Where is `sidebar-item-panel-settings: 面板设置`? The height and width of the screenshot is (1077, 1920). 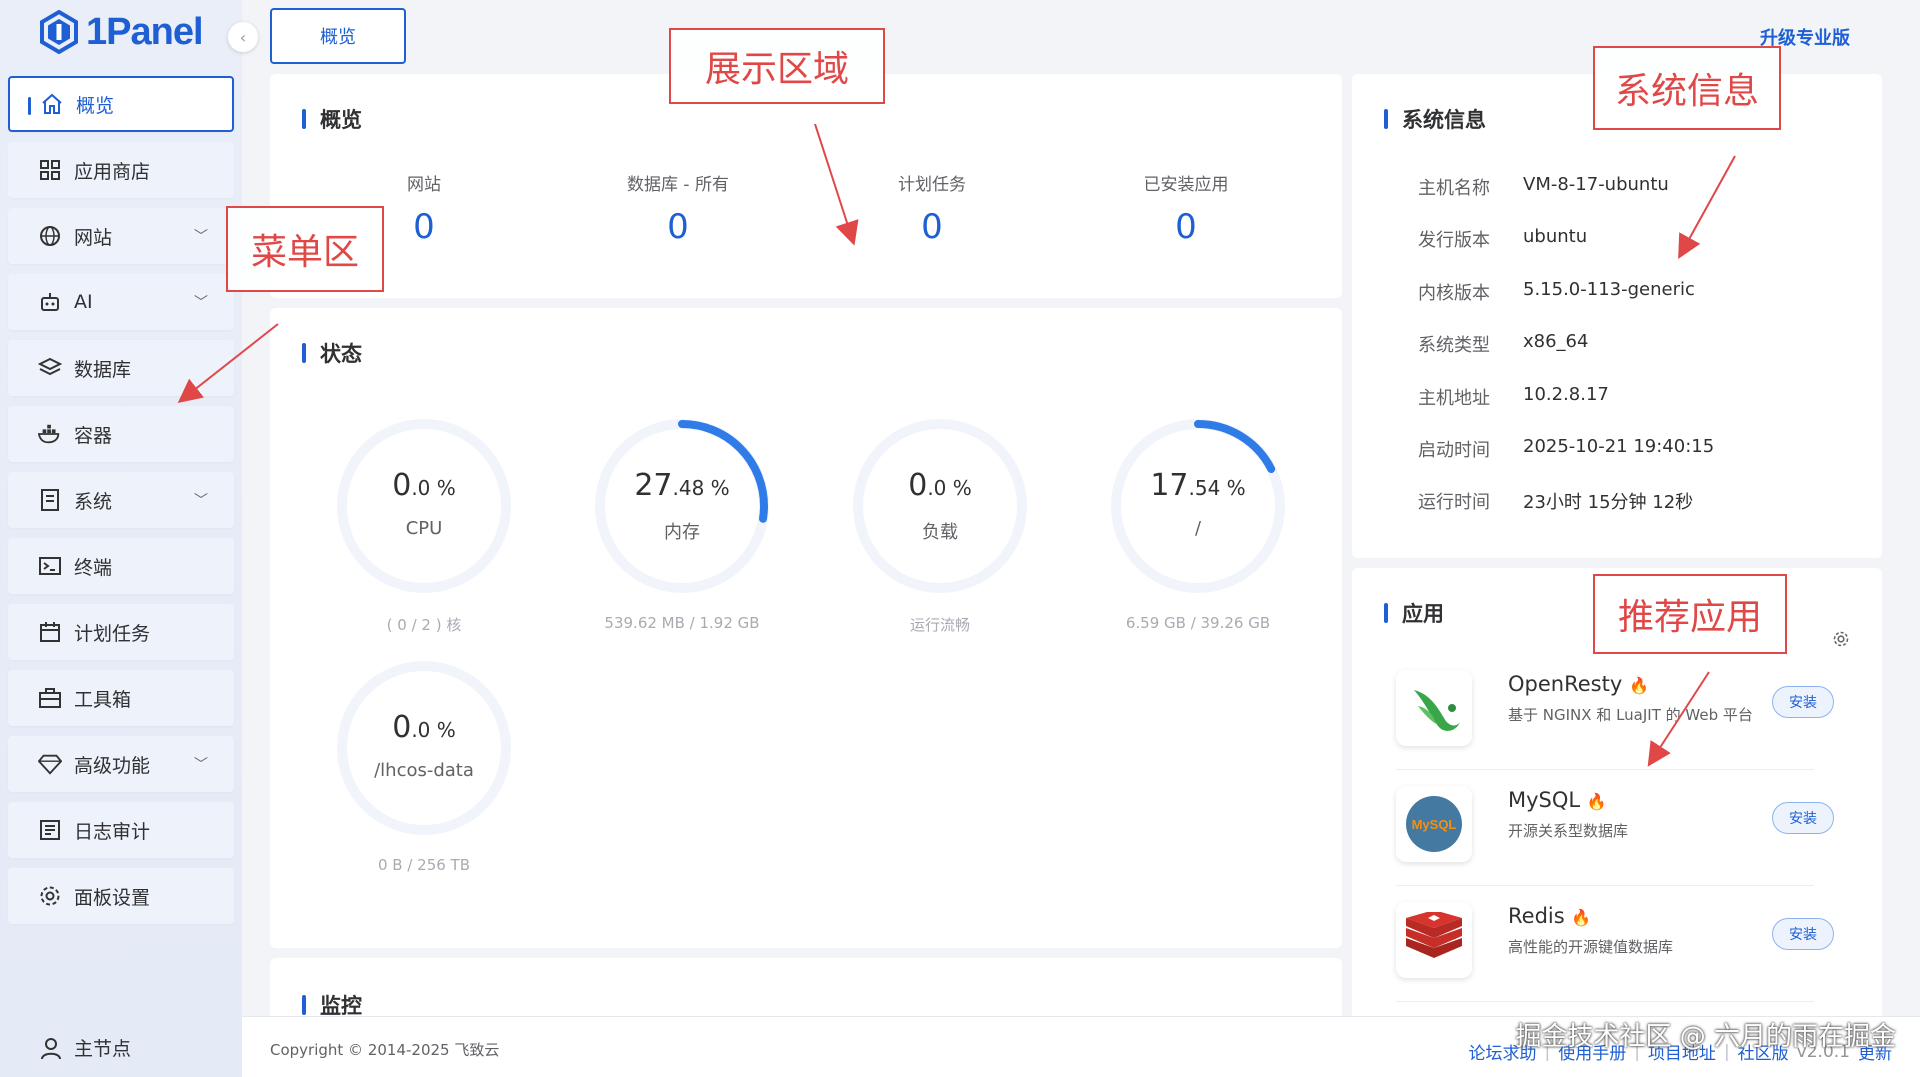 sidebar-item-panel-settings: 面板设置 is located at coordinates (121, 896).